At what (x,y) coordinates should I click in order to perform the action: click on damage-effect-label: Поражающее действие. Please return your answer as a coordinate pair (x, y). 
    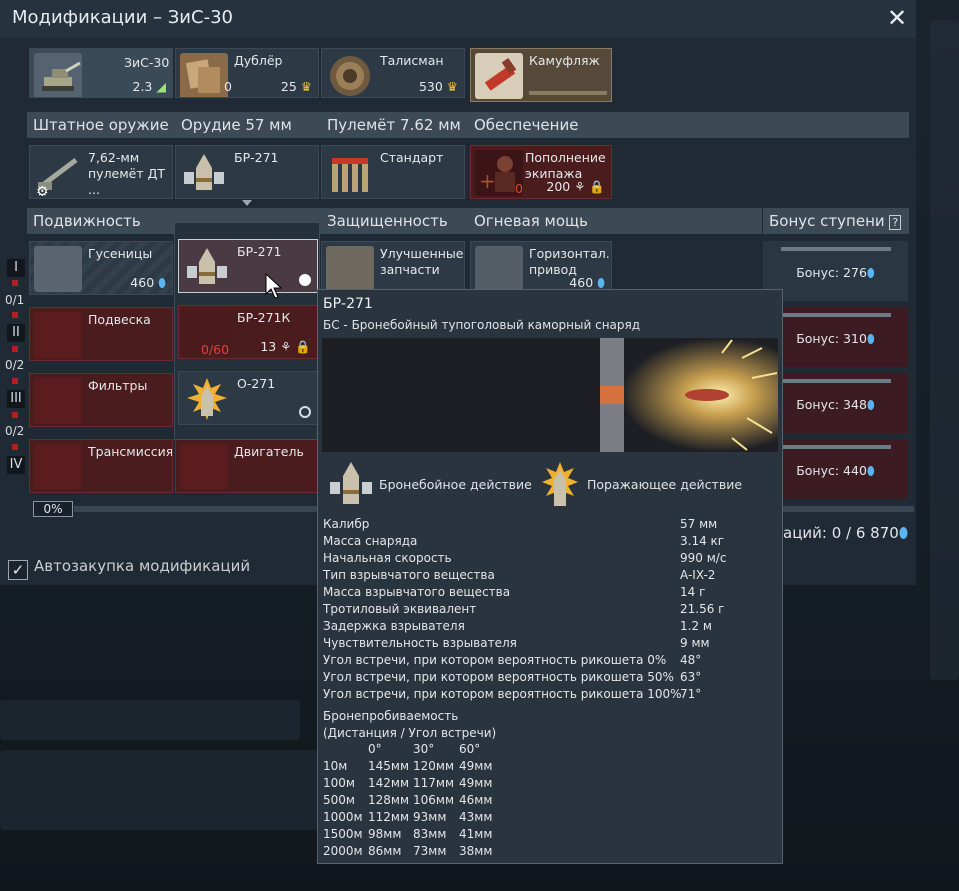
    Looking at the image, I should click on (665, 484).